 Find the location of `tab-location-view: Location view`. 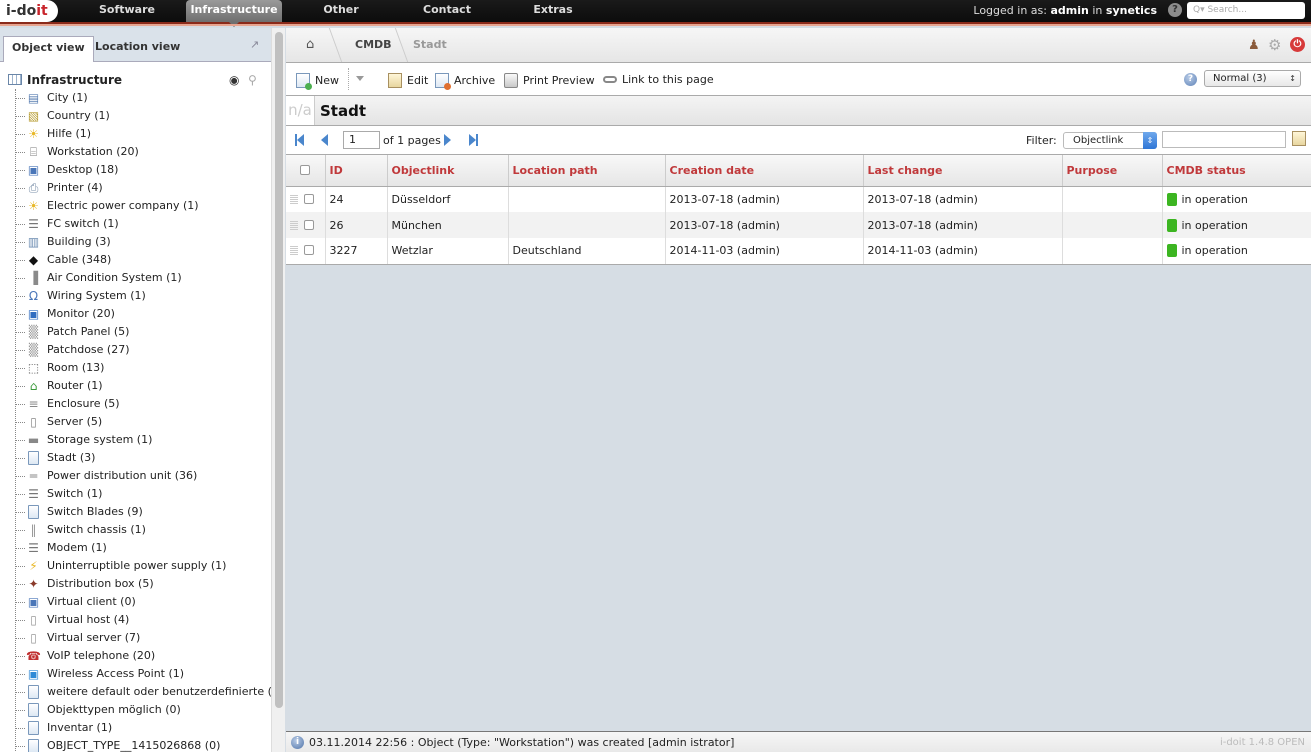

tab-location-view: Location view is located at coordinates (137, 49).